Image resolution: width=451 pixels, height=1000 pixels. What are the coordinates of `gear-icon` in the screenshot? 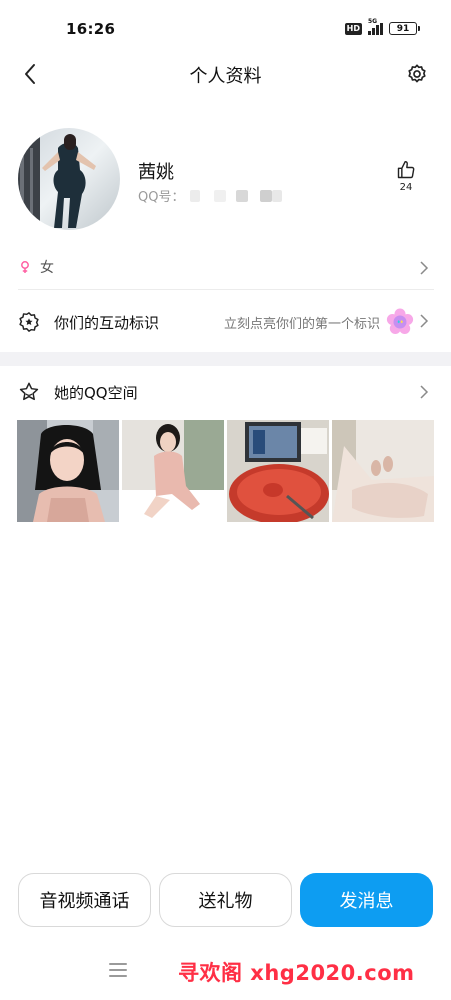 It's located at (417, 73).